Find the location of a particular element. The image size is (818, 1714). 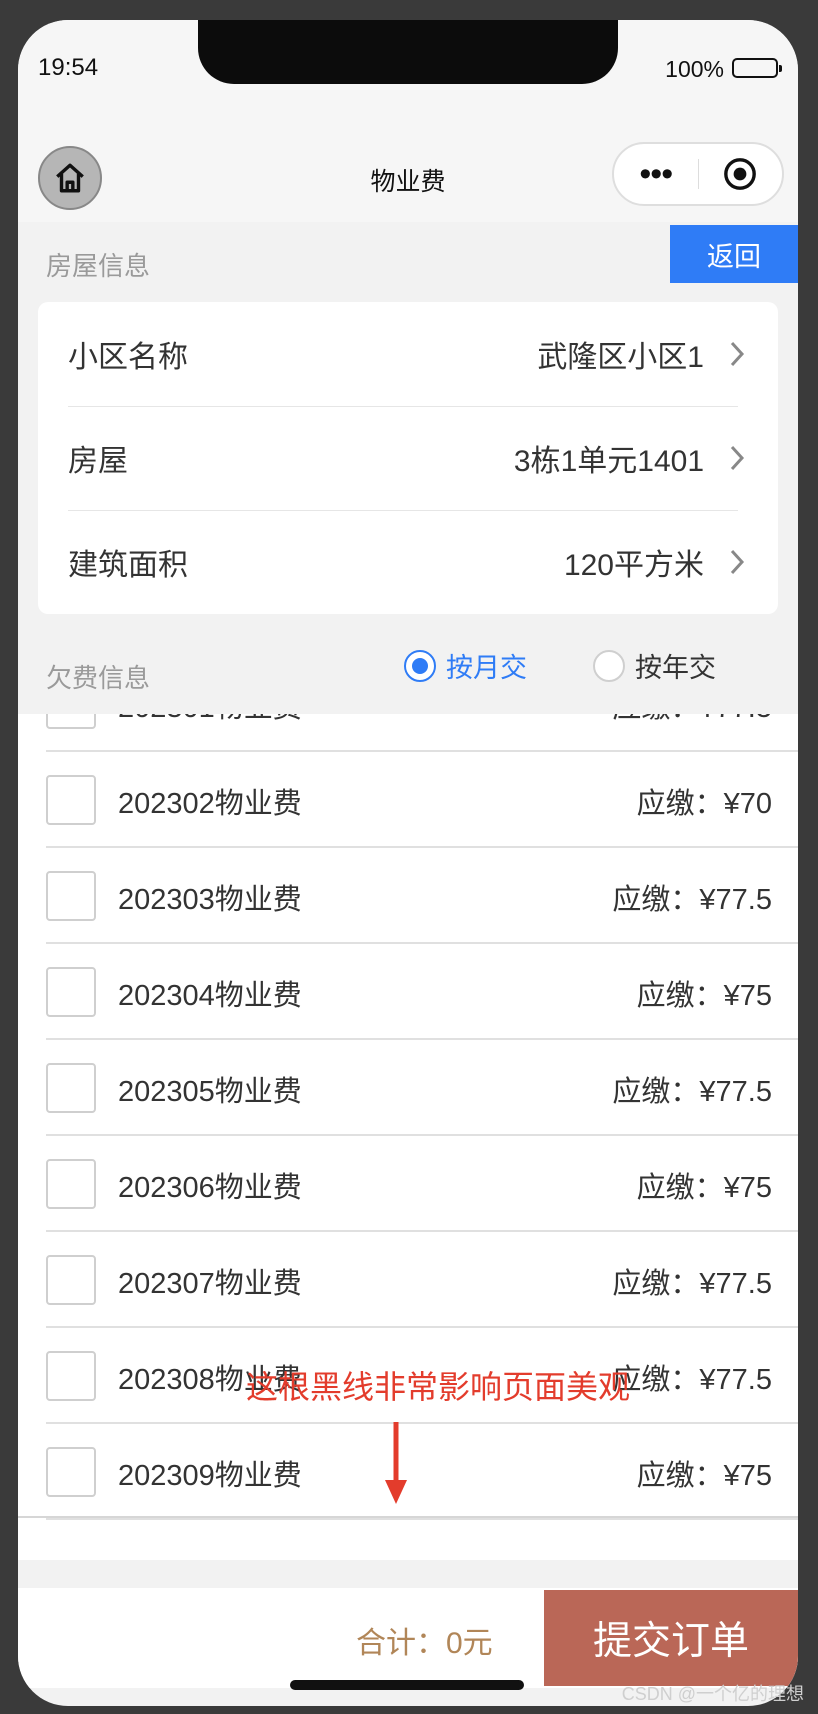

fee-name: 202303物业费 is located at coordinates (210, 900).